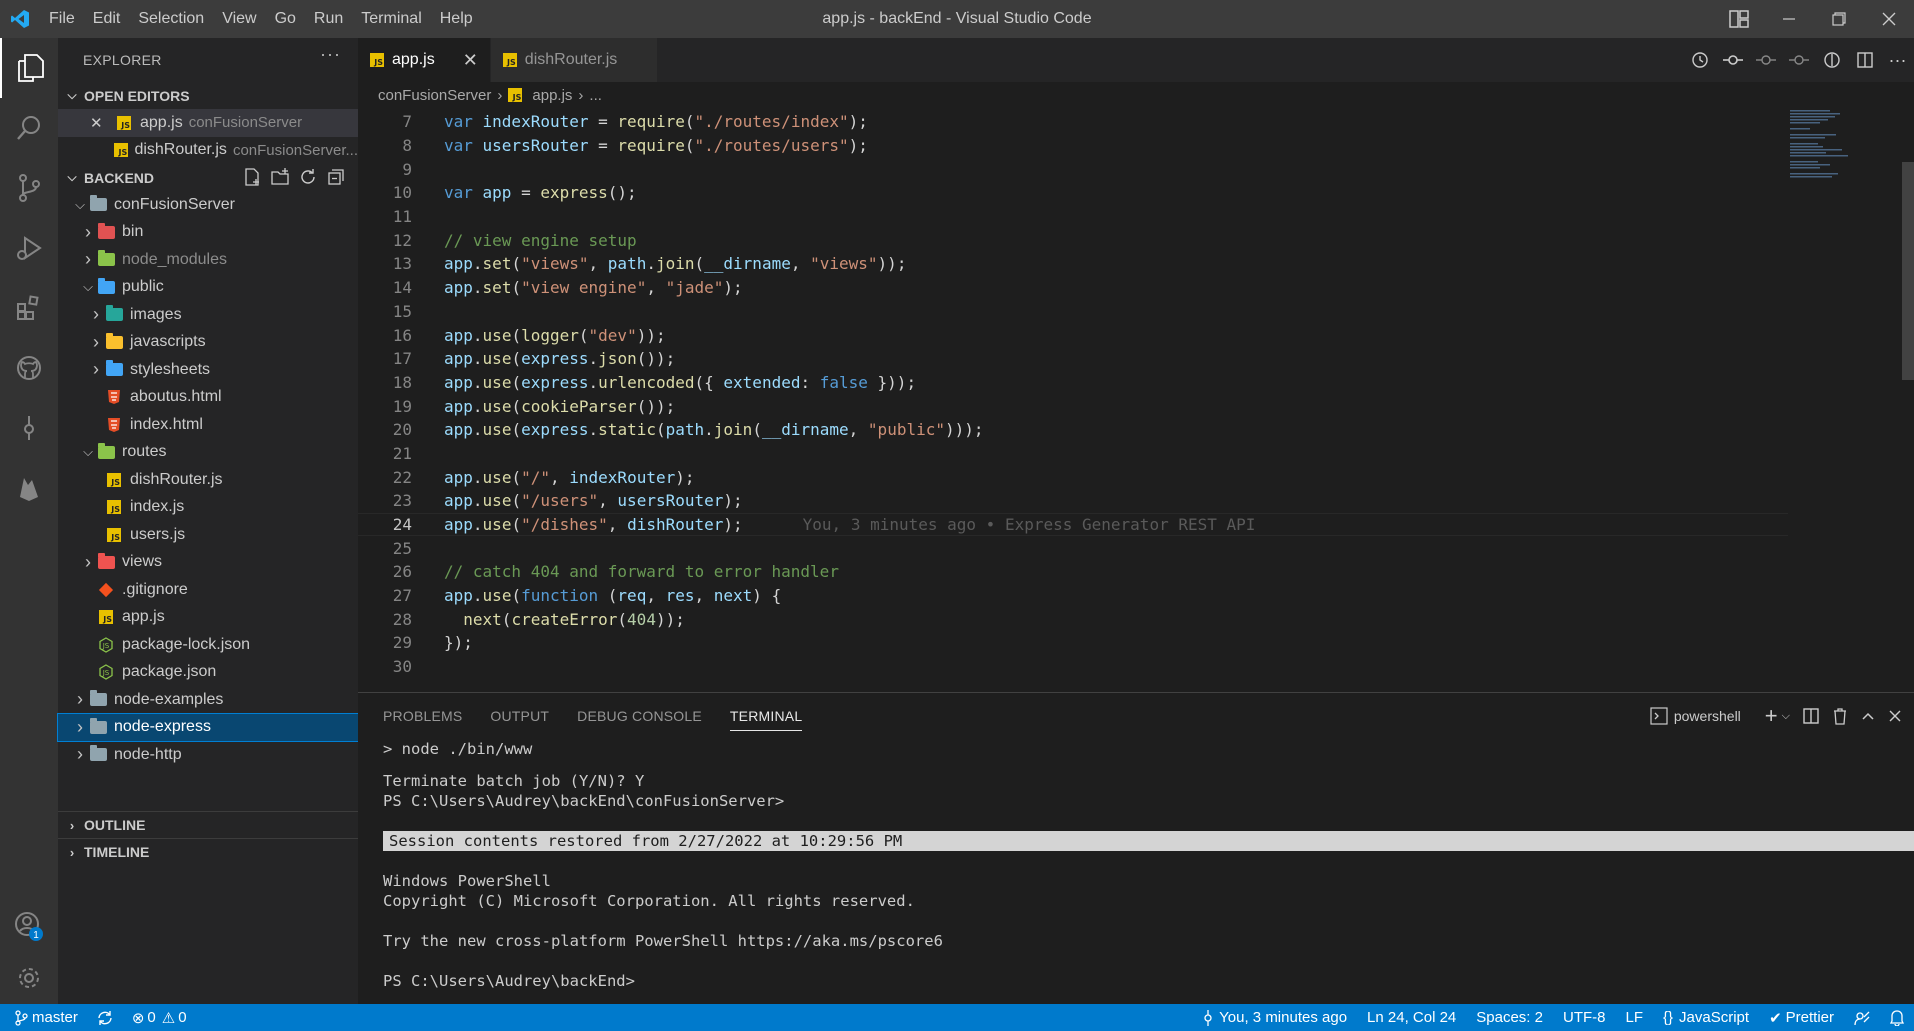 The image size is (1914, 1031). Describe the element at coordinates (208, 288) in the screenshot. I see `tree-item: ⌵ public` at that location.